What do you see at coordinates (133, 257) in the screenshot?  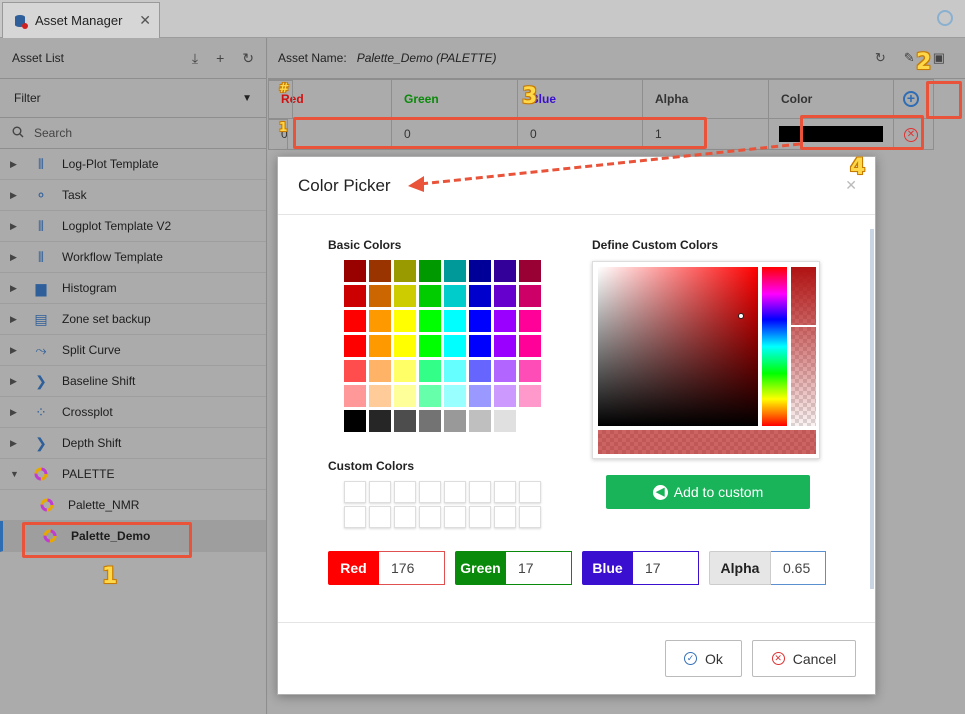 I see `tree-item-workflow-template: ▶ ⦀ Workflow Template` at bounding box center [133, 257].